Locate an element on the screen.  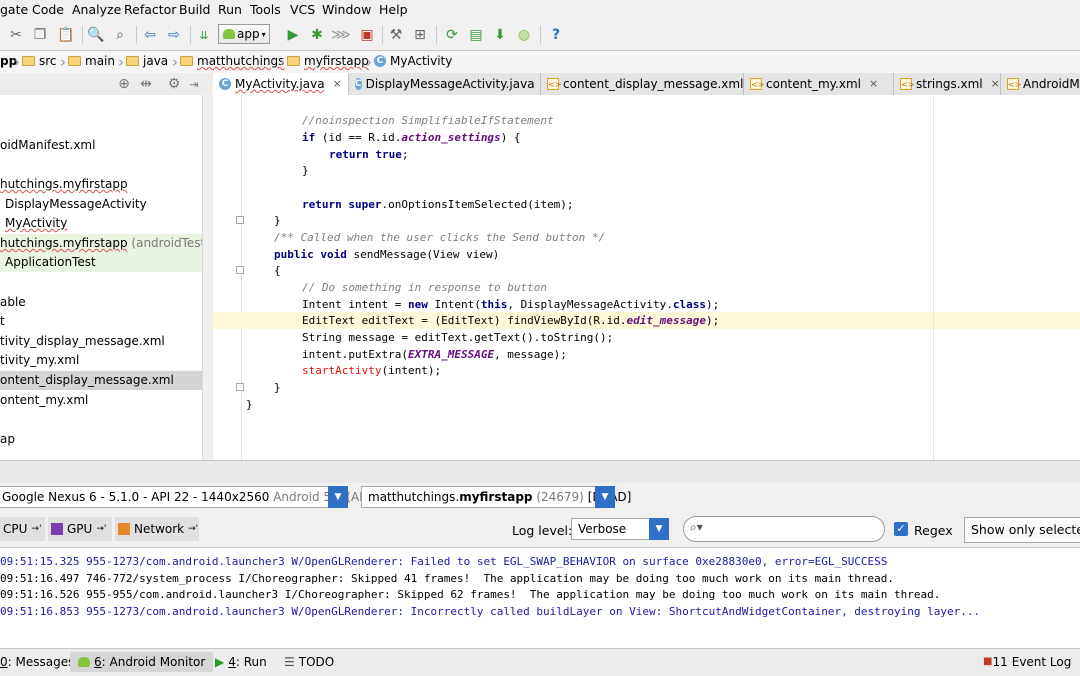
tree-item-test-package: hutchings.myfirstapp (androidTest) is located at coordinates (105, 243).